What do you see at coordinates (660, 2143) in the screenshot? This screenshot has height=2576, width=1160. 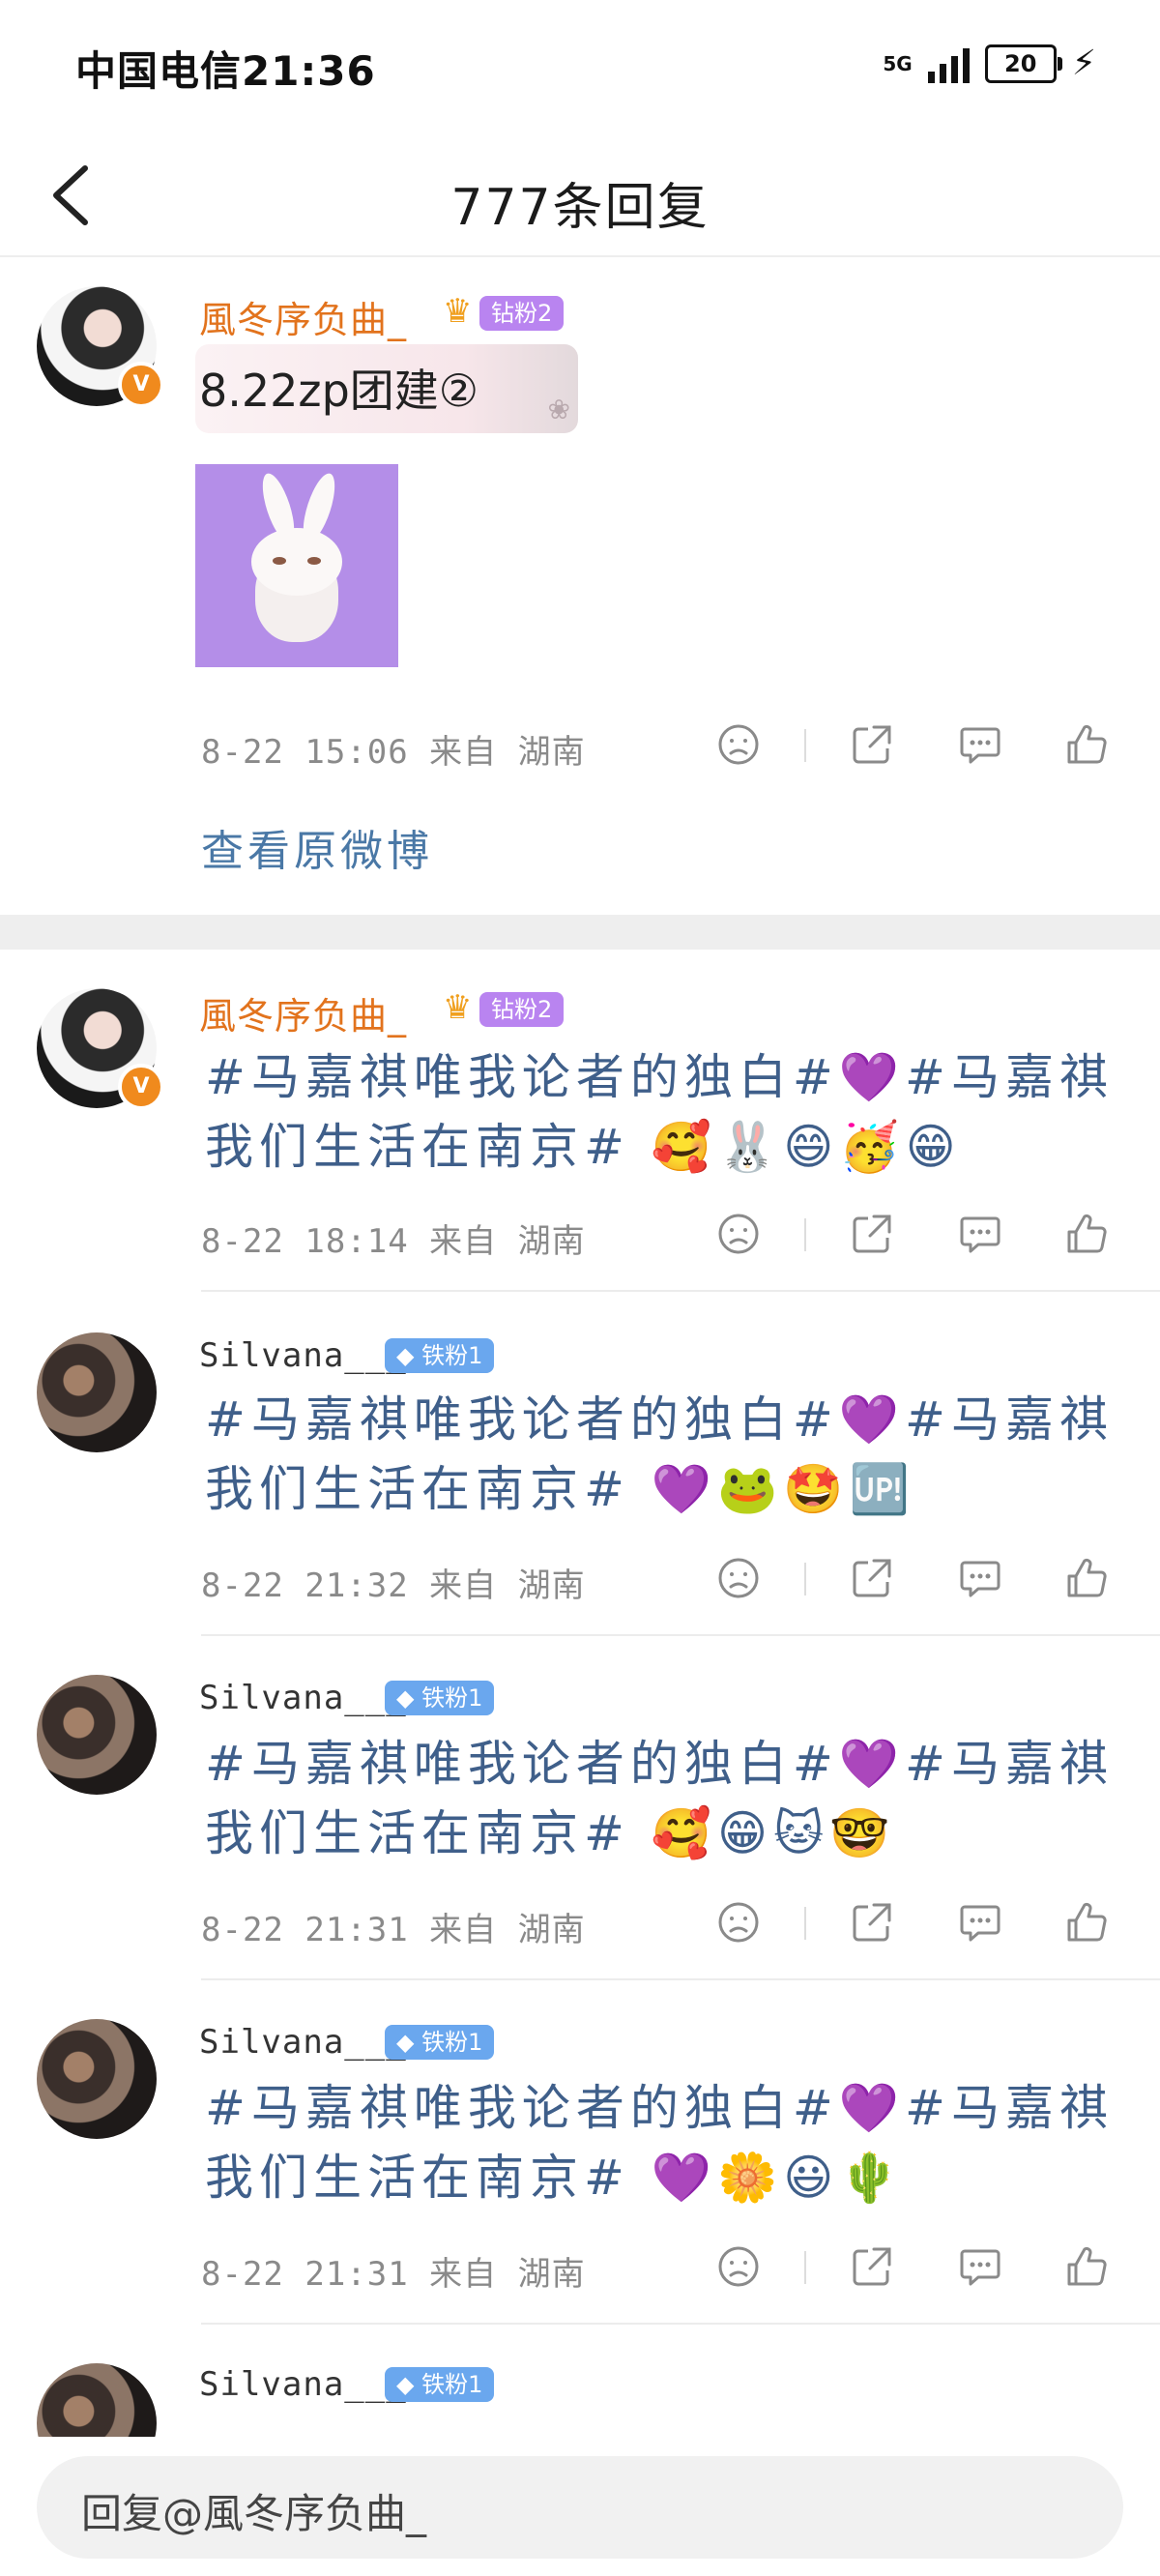 I see `reply-text: #马嘉祺唯我论者的独白#💜#马嘉祺我们生活在南京# 💜🌼😃🌵` at bounding box center [660, 2143].